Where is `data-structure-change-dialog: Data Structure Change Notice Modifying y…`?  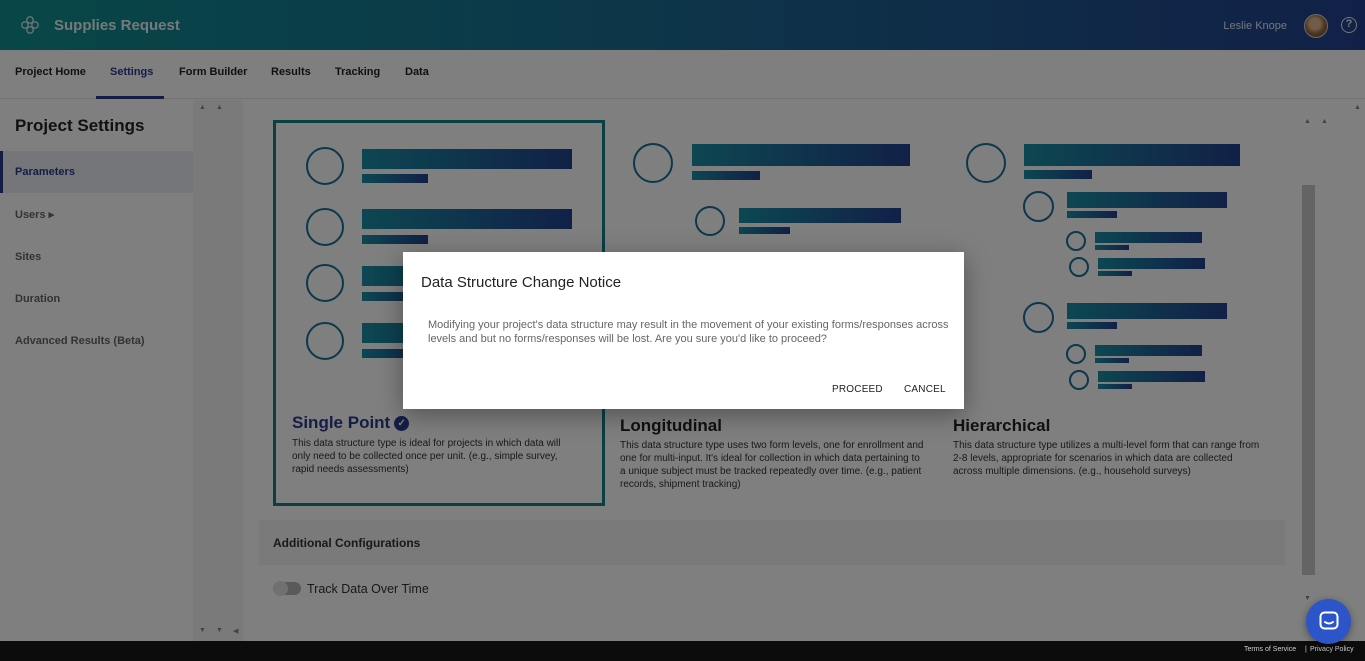 data-structure-change-dialog: Data Structure Change Notice Modifying y… is located at coordinates (683, 330).